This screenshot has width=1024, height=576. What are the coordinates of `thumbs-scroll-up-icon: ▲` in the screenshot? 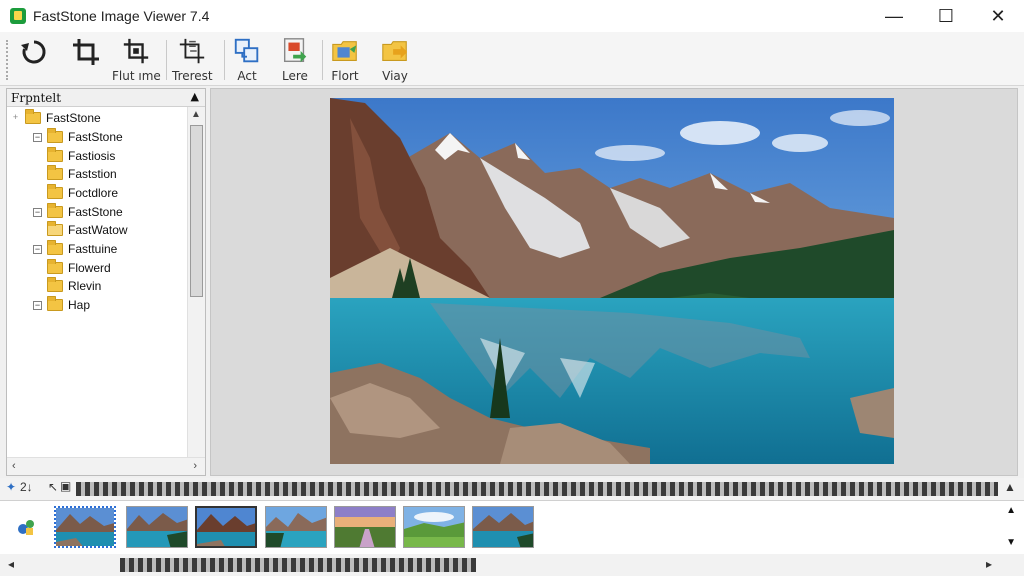 It's located at (1011, 510).